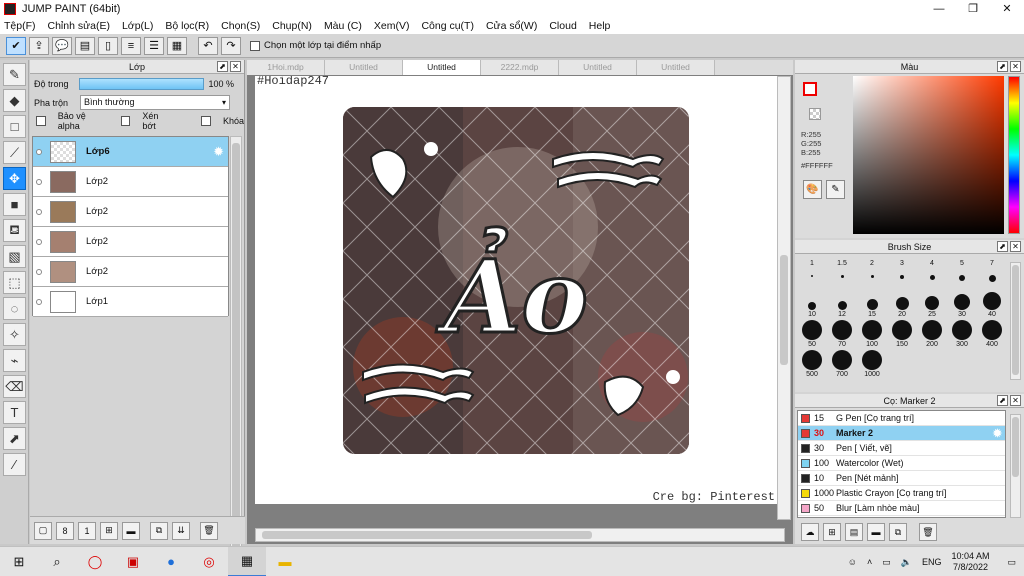 The width and height of the screenshot is (1024, 576). What do you see at coordinates (1015, 321) in the screenshot?
I see `brush-scrollbar` at bounding box center [1015, 321].